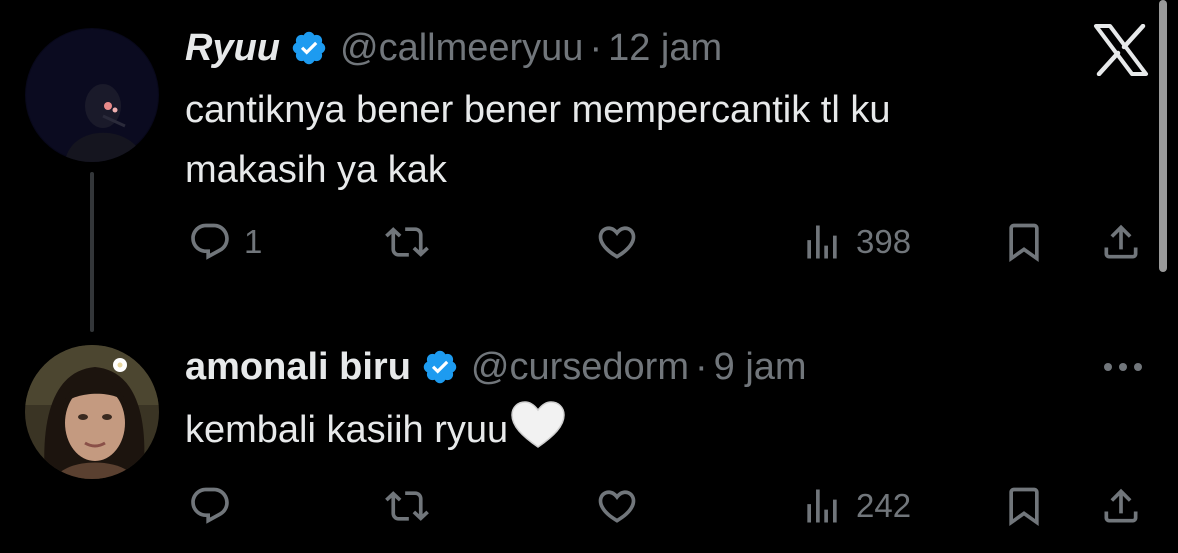 The image size is (1178, 553). Describe the element at coordinates (298, 367) in the screenshot. I see `display-name: amonali biru` at that location.